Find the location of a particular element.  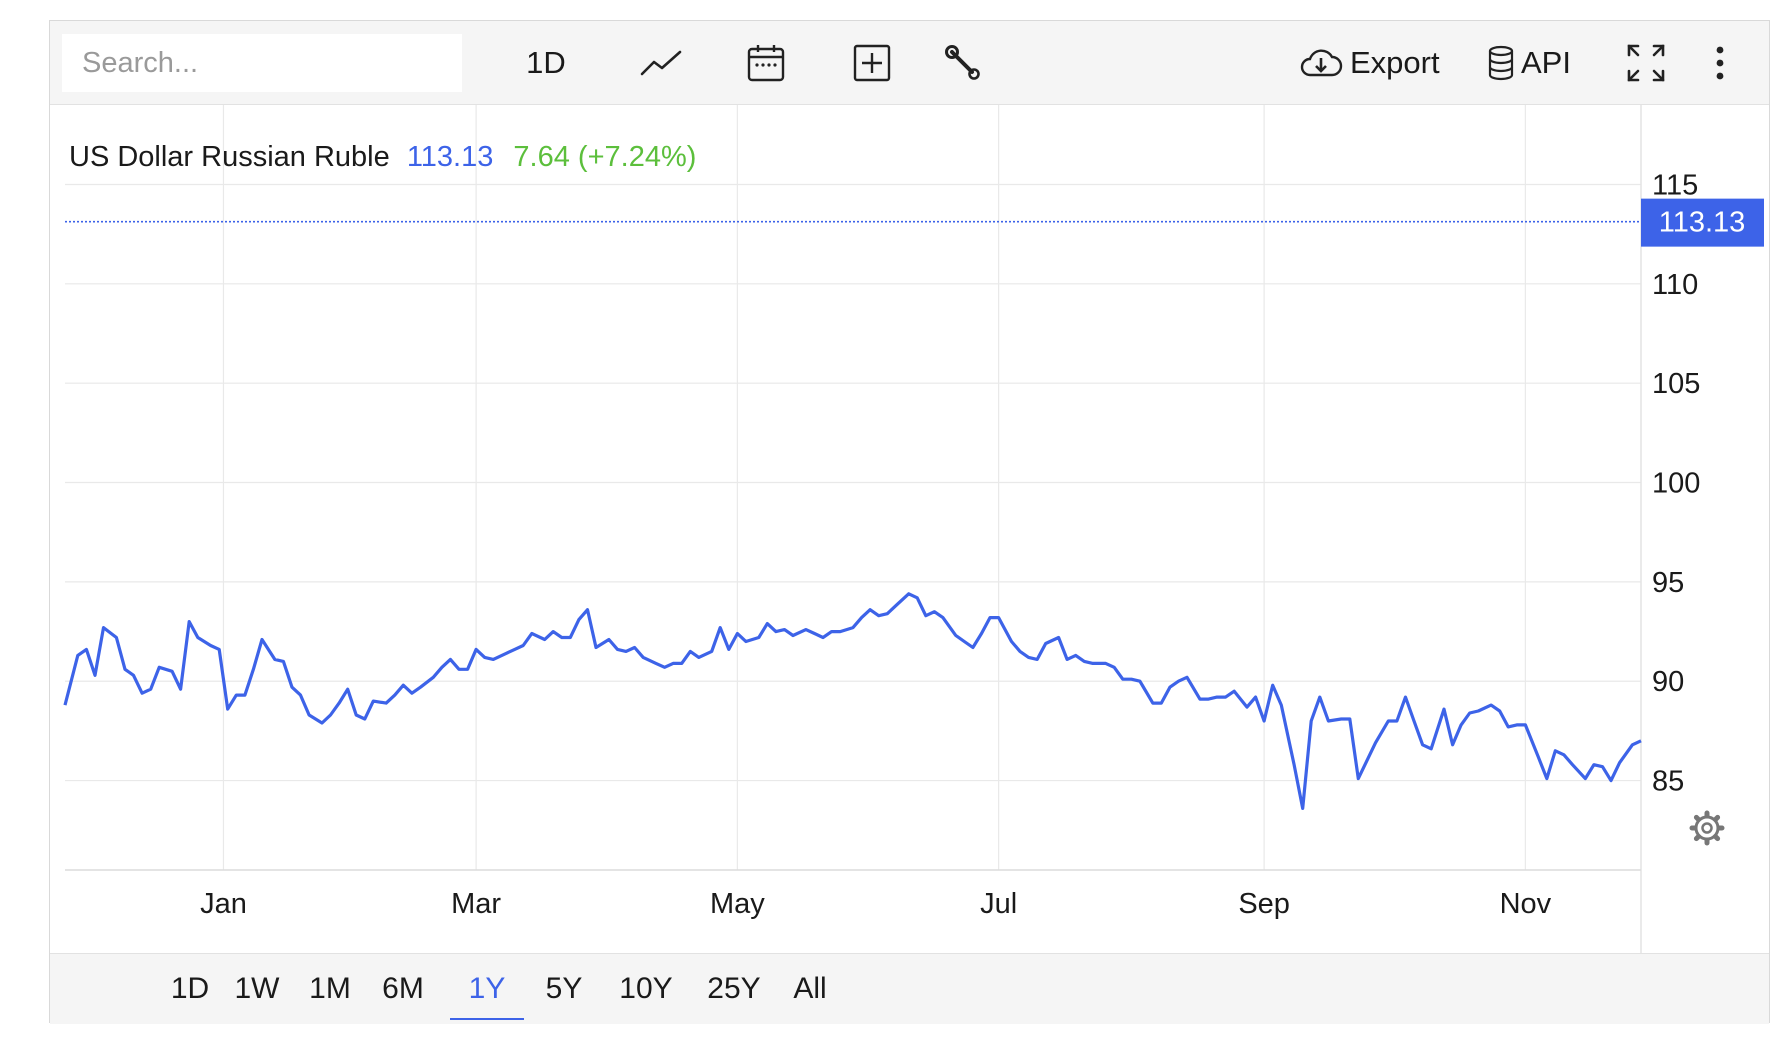

x-tick-label: Jan is located at coordinates (223, 904).